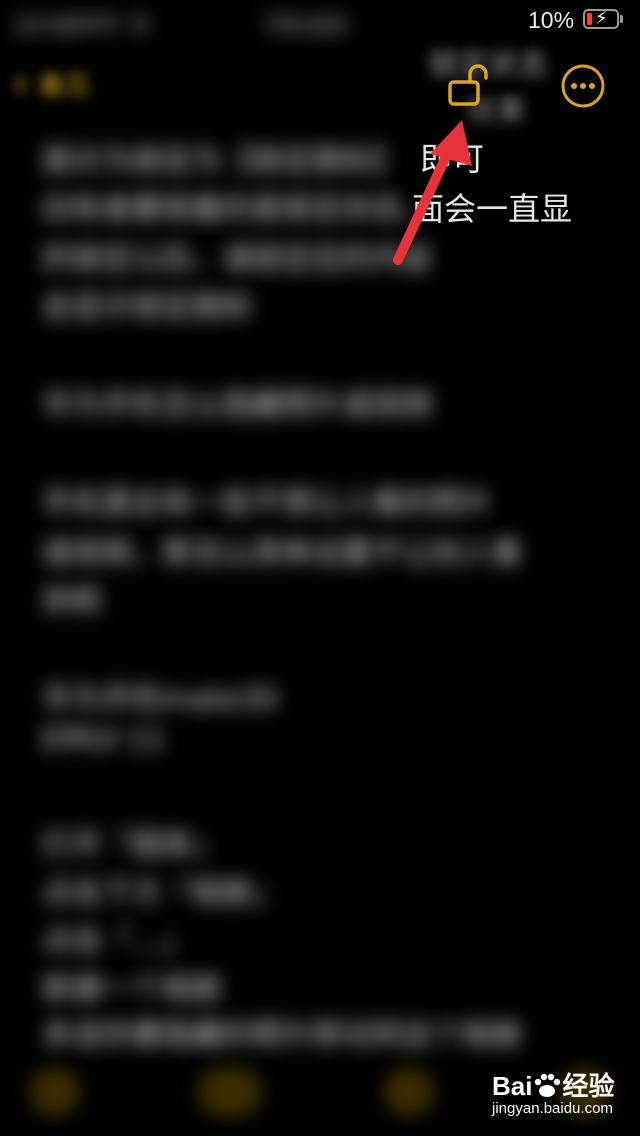 This screenshot has height=1136, width=640. What do you see at coordinates (551, 20) in the screenshot?
I see `battery-percent: 10%` at bounding box center [551, 20].